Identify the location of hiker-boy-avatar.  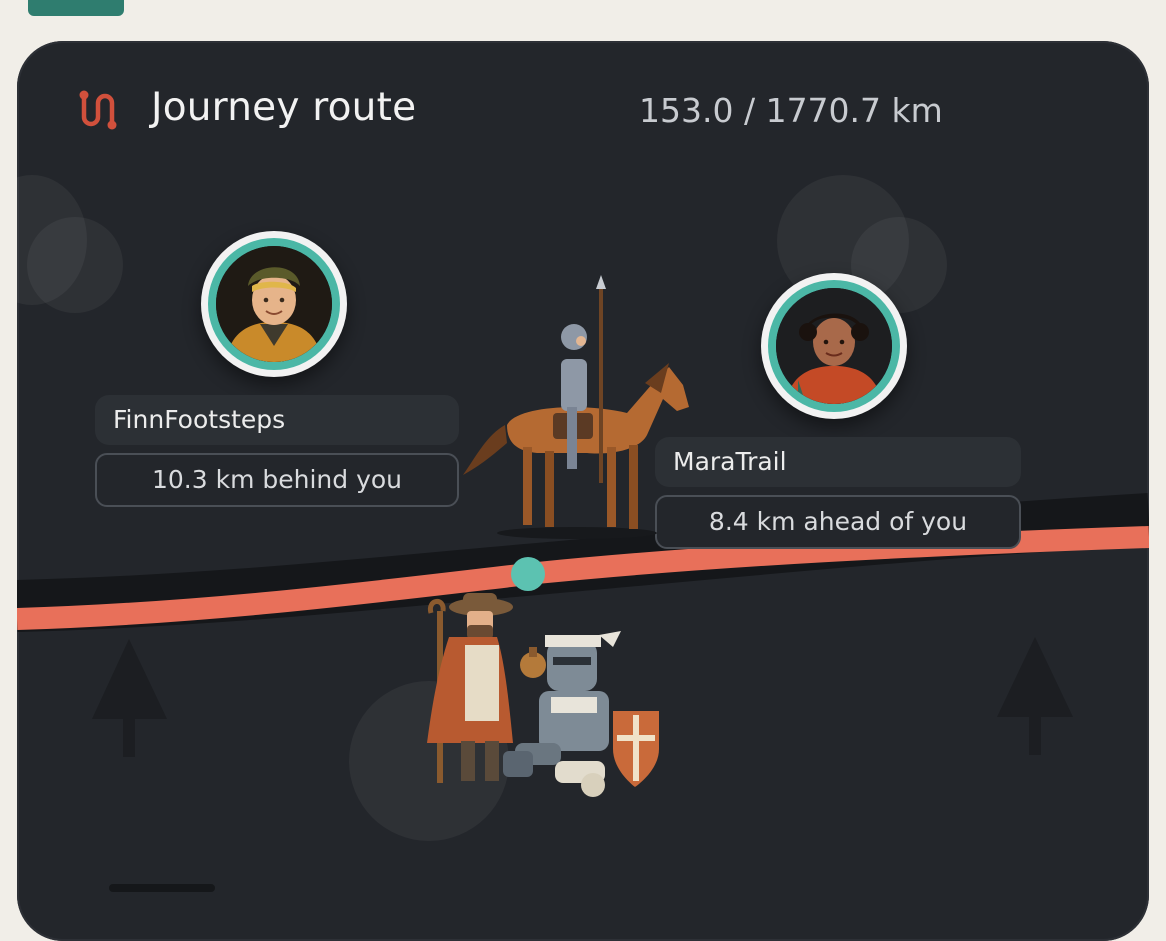
(274, 304).